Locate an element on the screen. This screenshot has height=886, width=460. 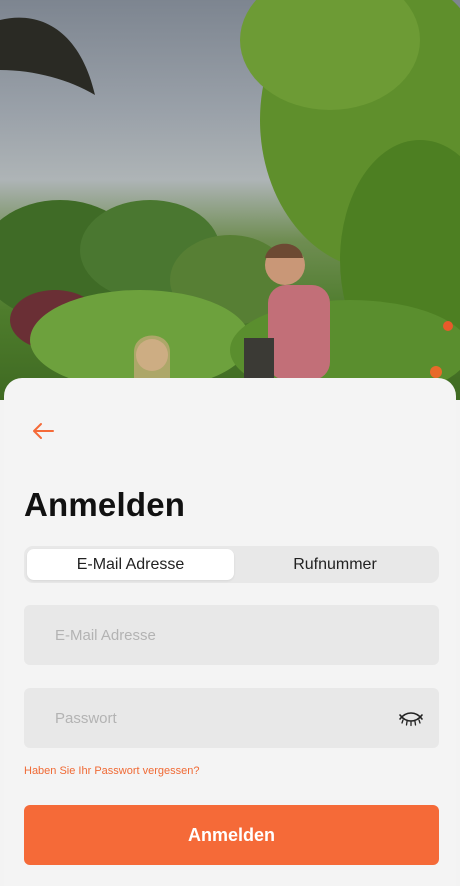
login-button: Anmelden is located at coordinates (231, 835).